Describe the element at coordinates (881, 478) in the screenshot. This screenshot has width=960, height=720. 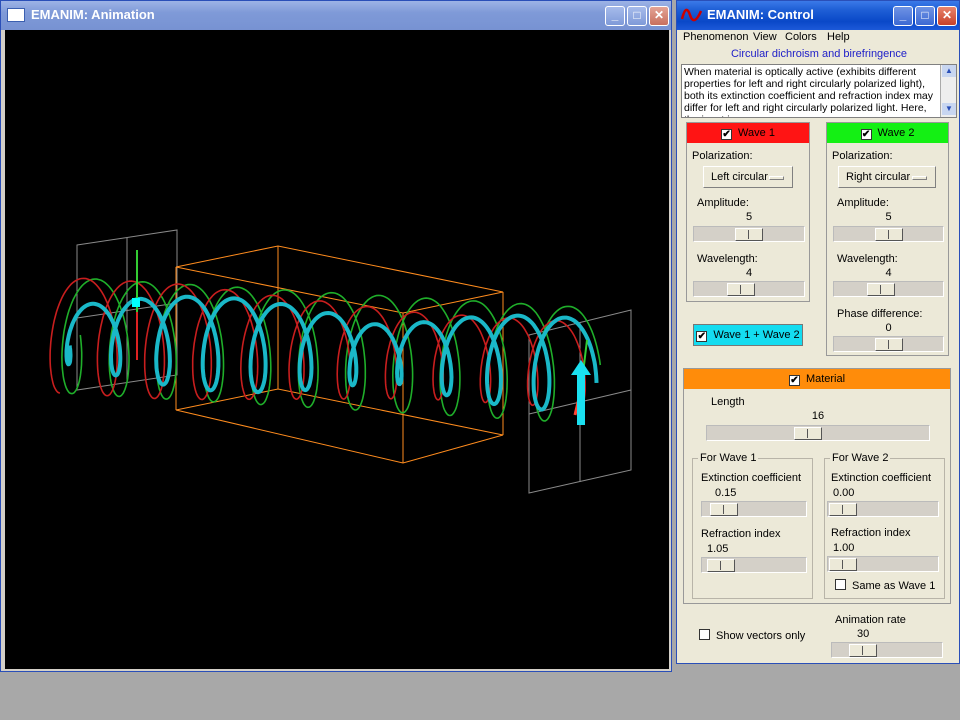
I see `wave2-extinction-label: Extinction coefficient` at that location.